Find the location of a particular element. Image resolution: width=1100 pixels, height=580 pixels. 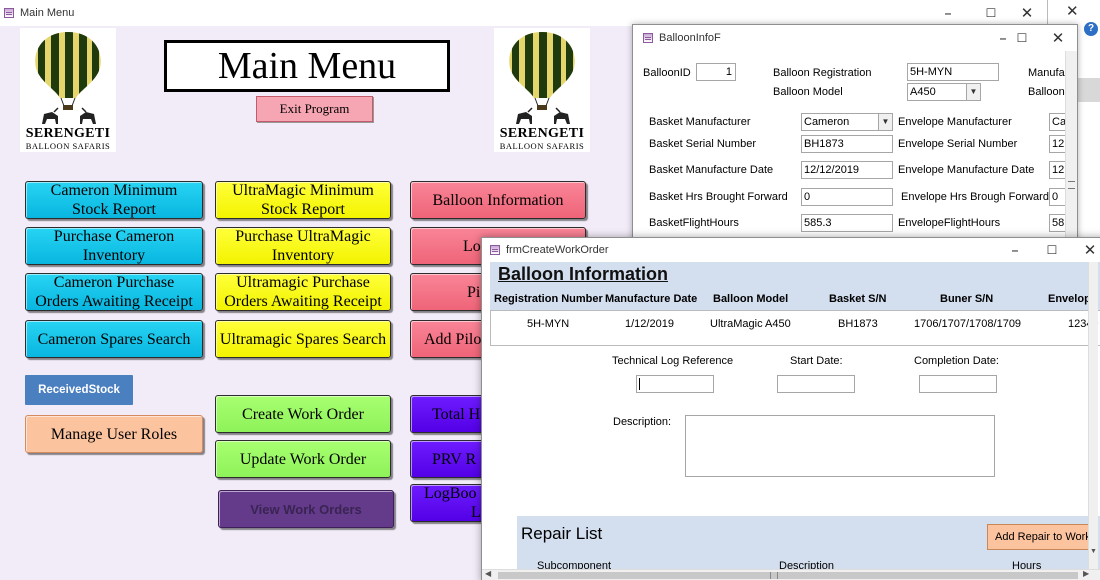

balloon-model-select: A450 ▼ is located at coordinates (944, 92).